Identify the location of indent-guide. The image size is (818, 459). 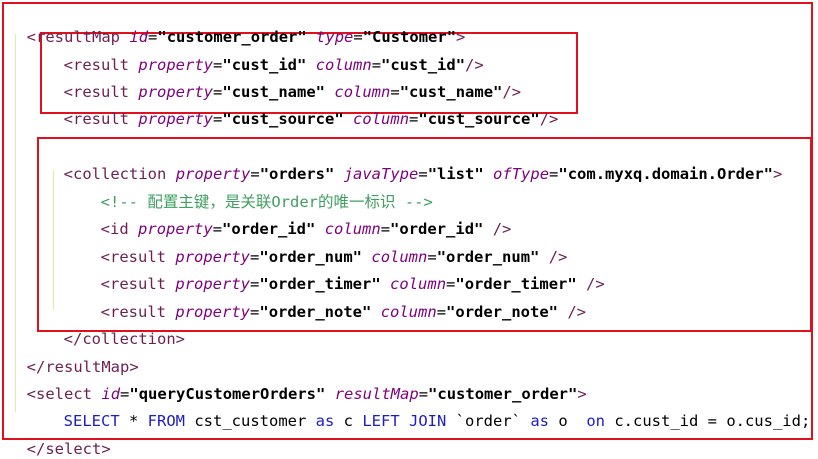
(53, 240).